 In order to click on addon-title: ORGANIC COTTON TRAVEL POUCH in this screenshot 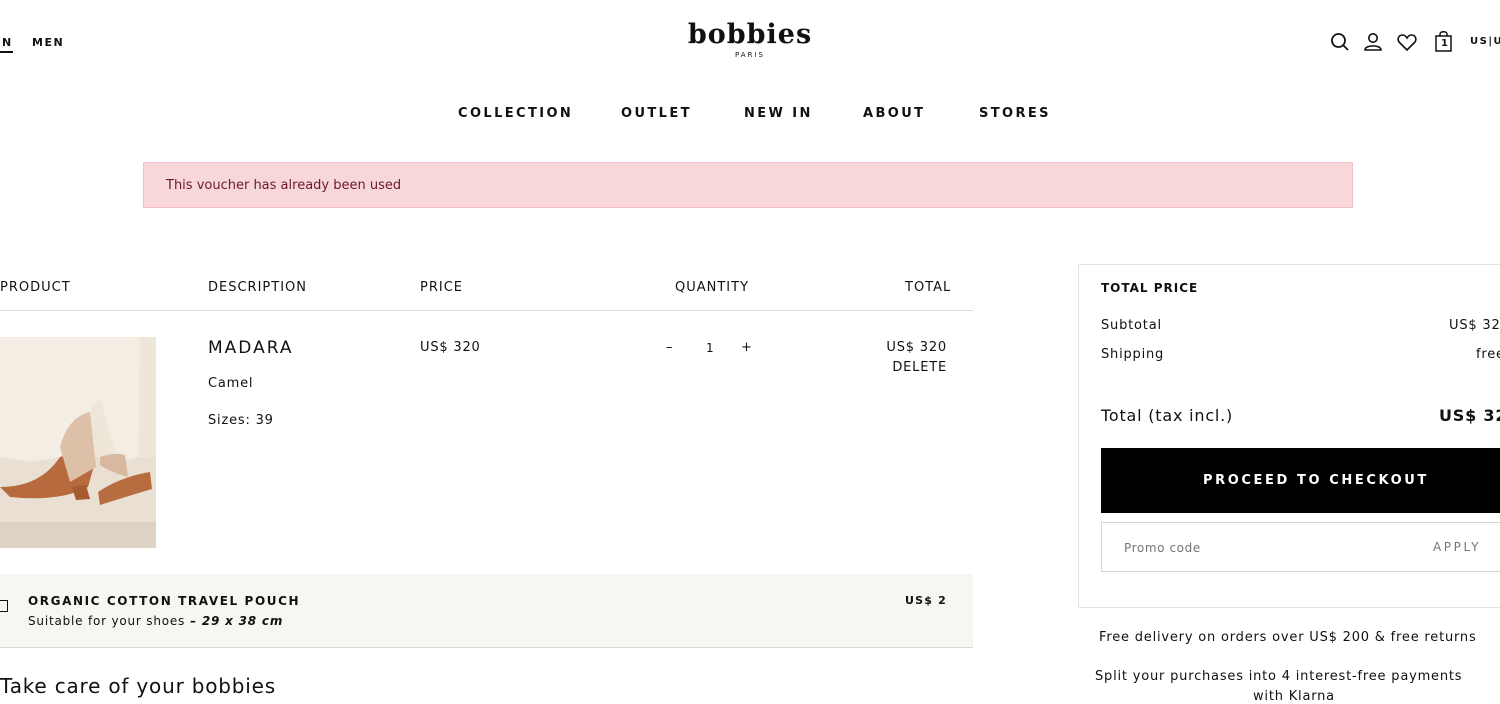, I will do `click(164, 601)`.